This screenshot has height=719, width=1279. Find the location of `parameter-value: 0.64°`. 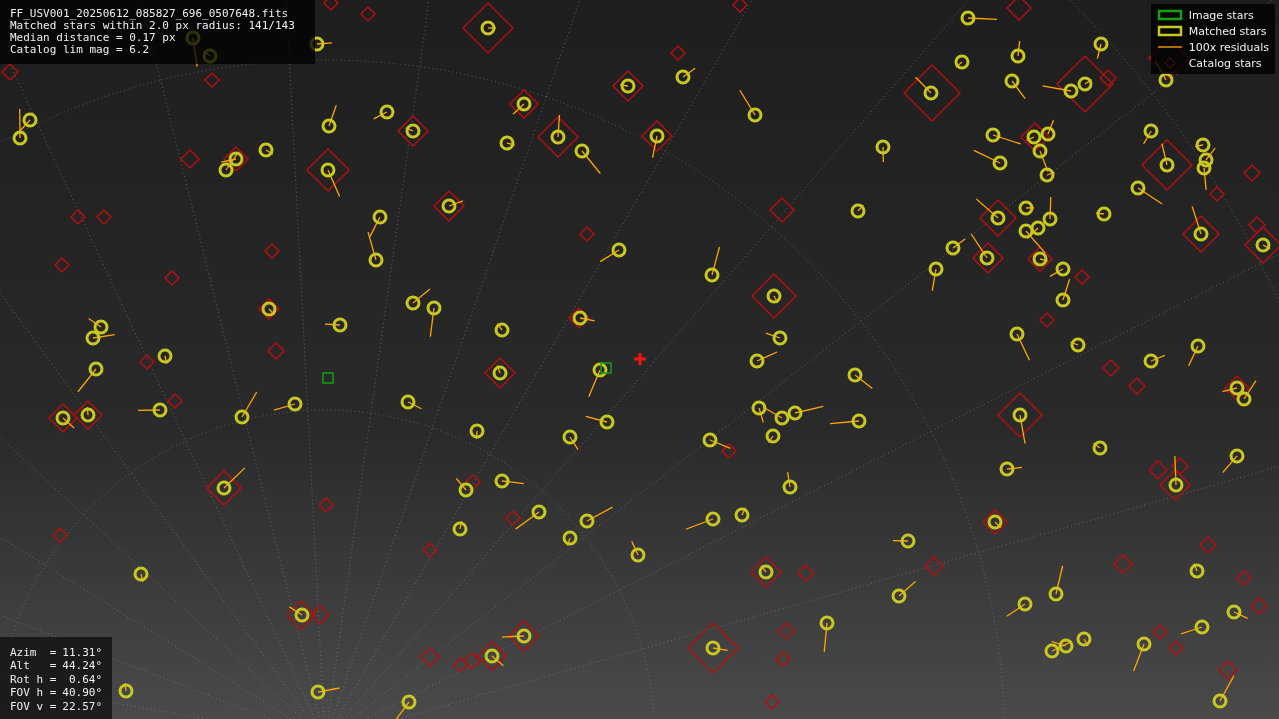

parameter-value: 0.64° is located at coordinates (85, 679).